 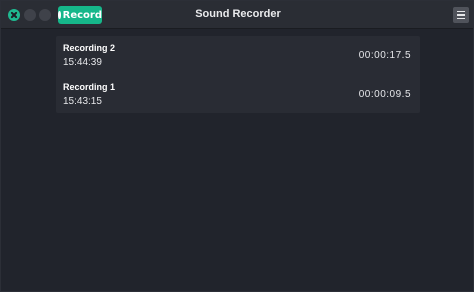 I want to click on recording-duration: 00:00:17.5, so click(x=384, y=55).